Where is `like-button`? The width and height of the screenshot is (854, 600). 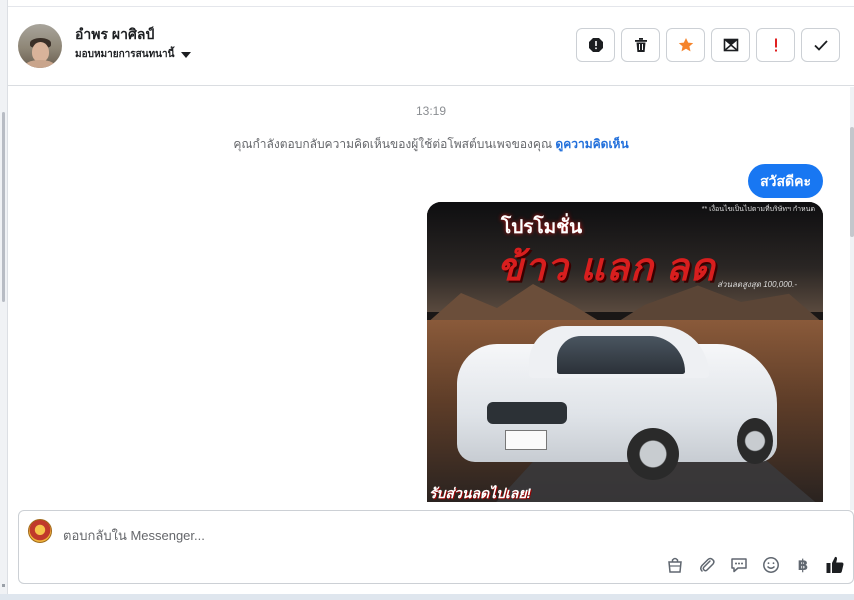 like-button is located at coordinates (835, 565).